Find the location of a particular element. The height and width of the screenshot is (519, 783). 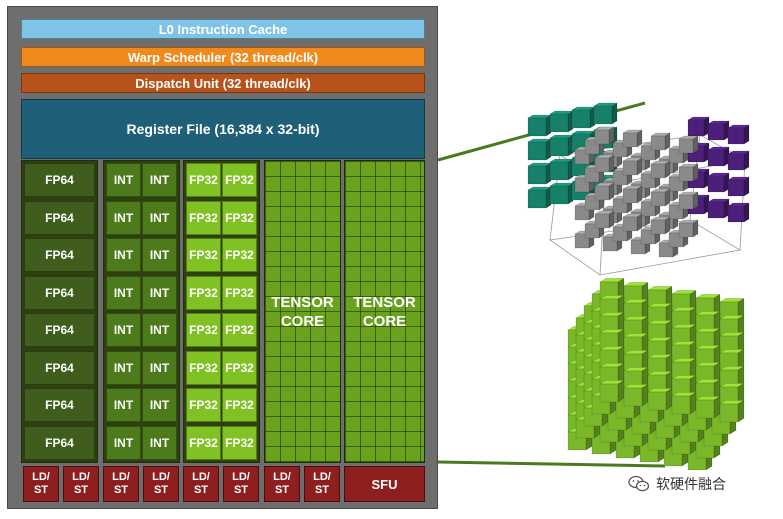

wechat-icon is located at coordinates (639, 483).